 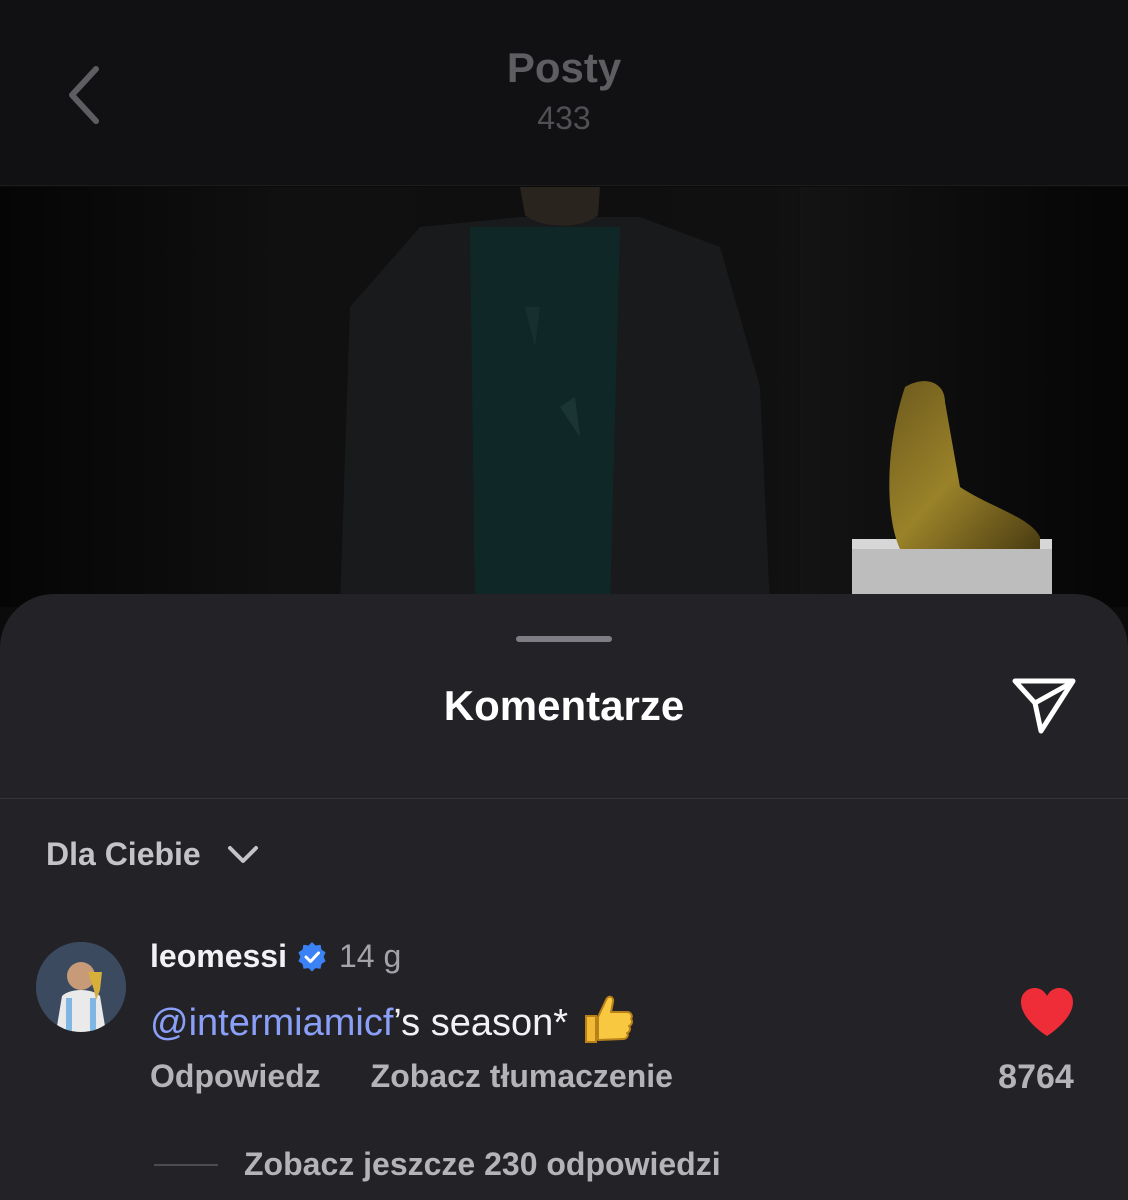 I want to click on view-more-replies-label: Zobacz jeszcze 230 odpowiedzi, so click(x=482, y=1164).